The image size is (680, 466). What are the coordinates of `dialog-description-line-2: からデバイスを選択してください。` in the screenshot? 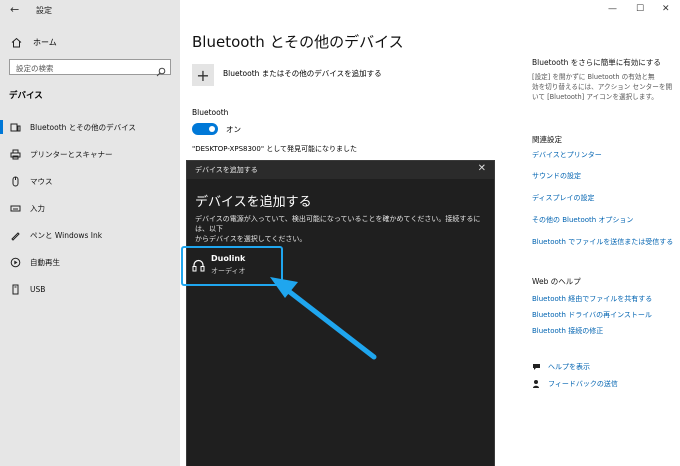 It's located at (251, 239).